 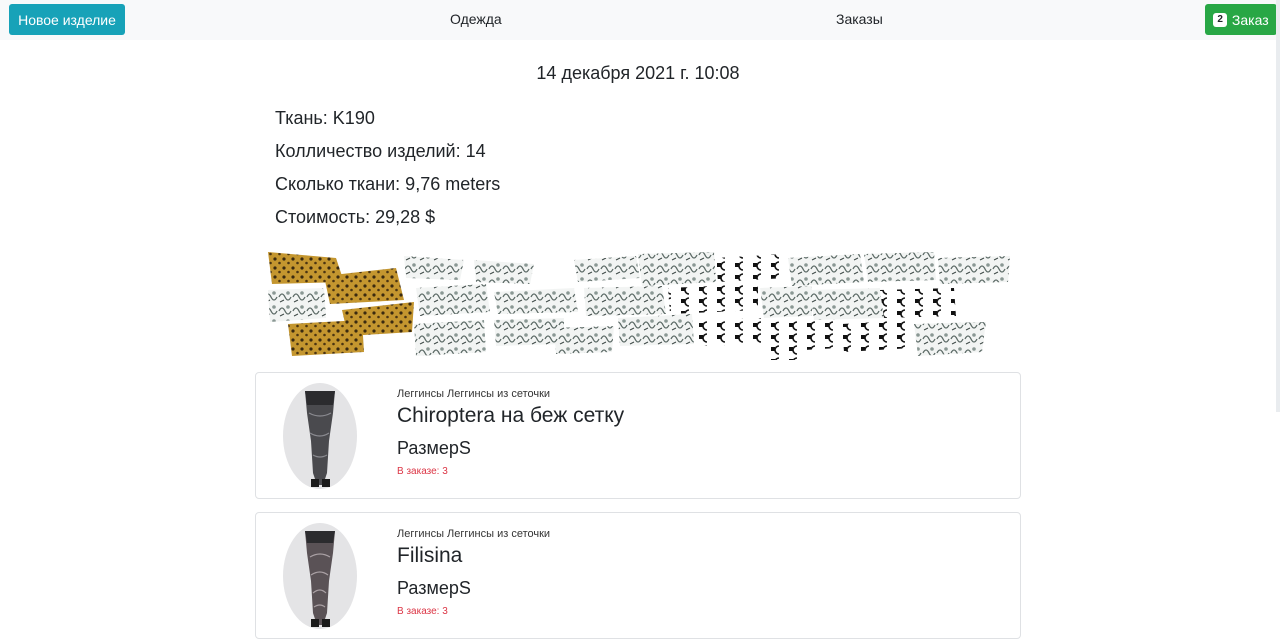 I want to click on order-button: 2 Заказ, so click(x=1241, y=19).